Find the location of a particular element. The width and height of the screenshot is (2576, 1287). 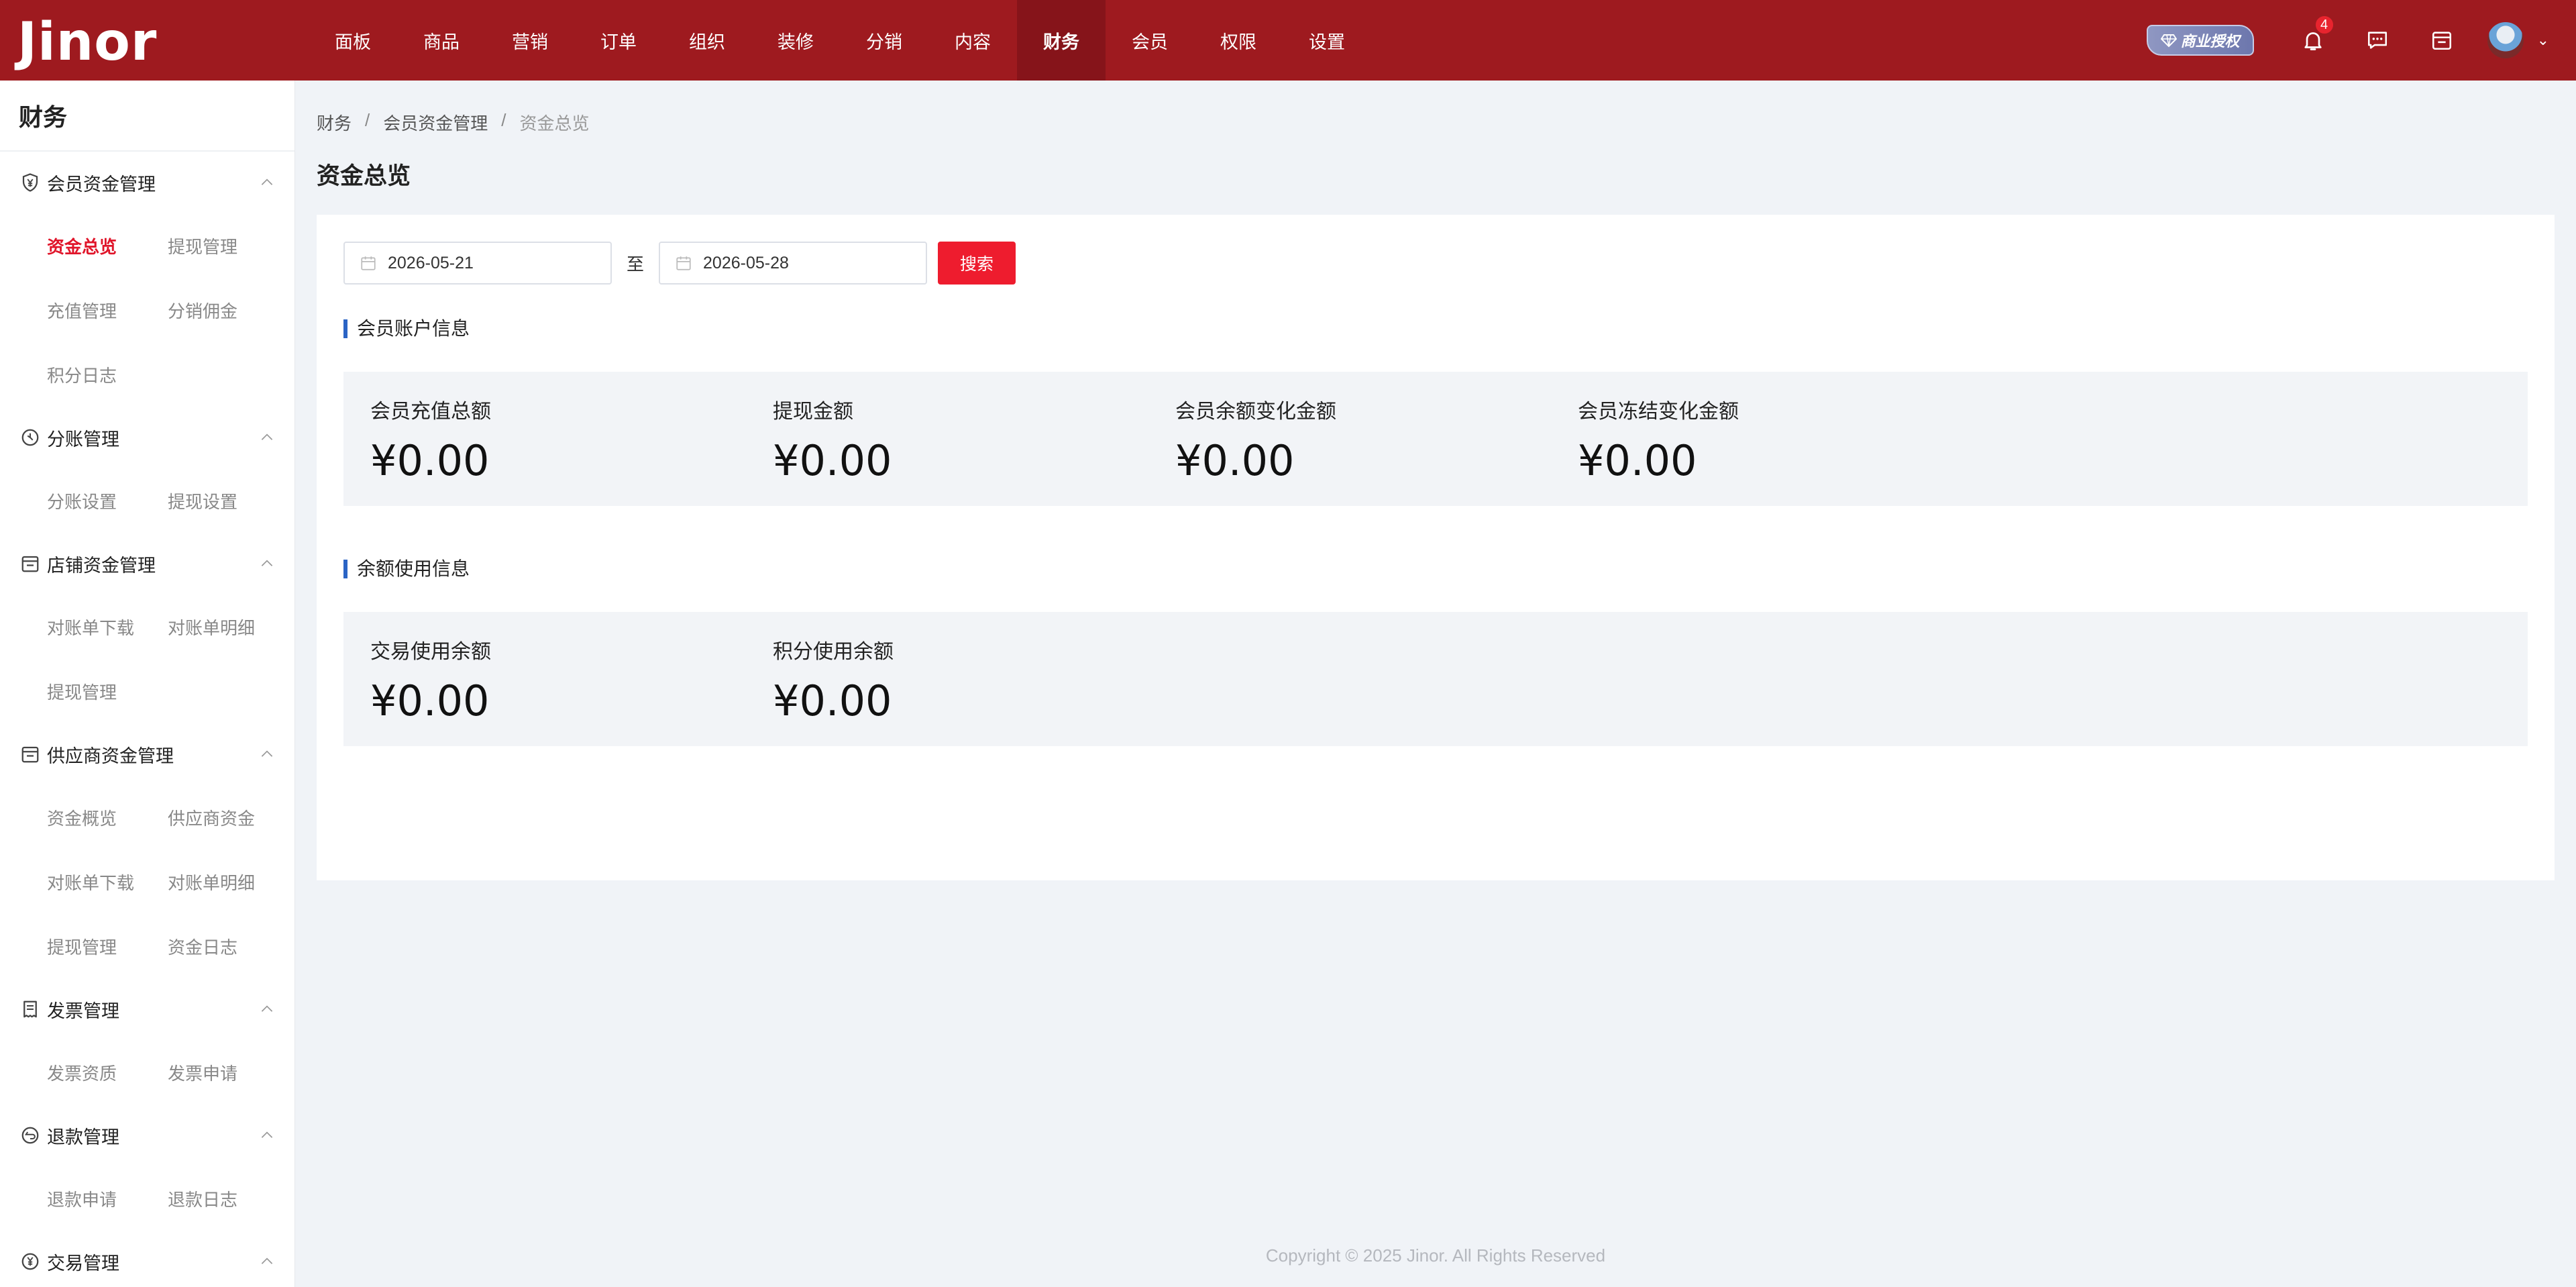

sidebar-item-split-settings: 分账设置 is located at coordinates (107, 500).